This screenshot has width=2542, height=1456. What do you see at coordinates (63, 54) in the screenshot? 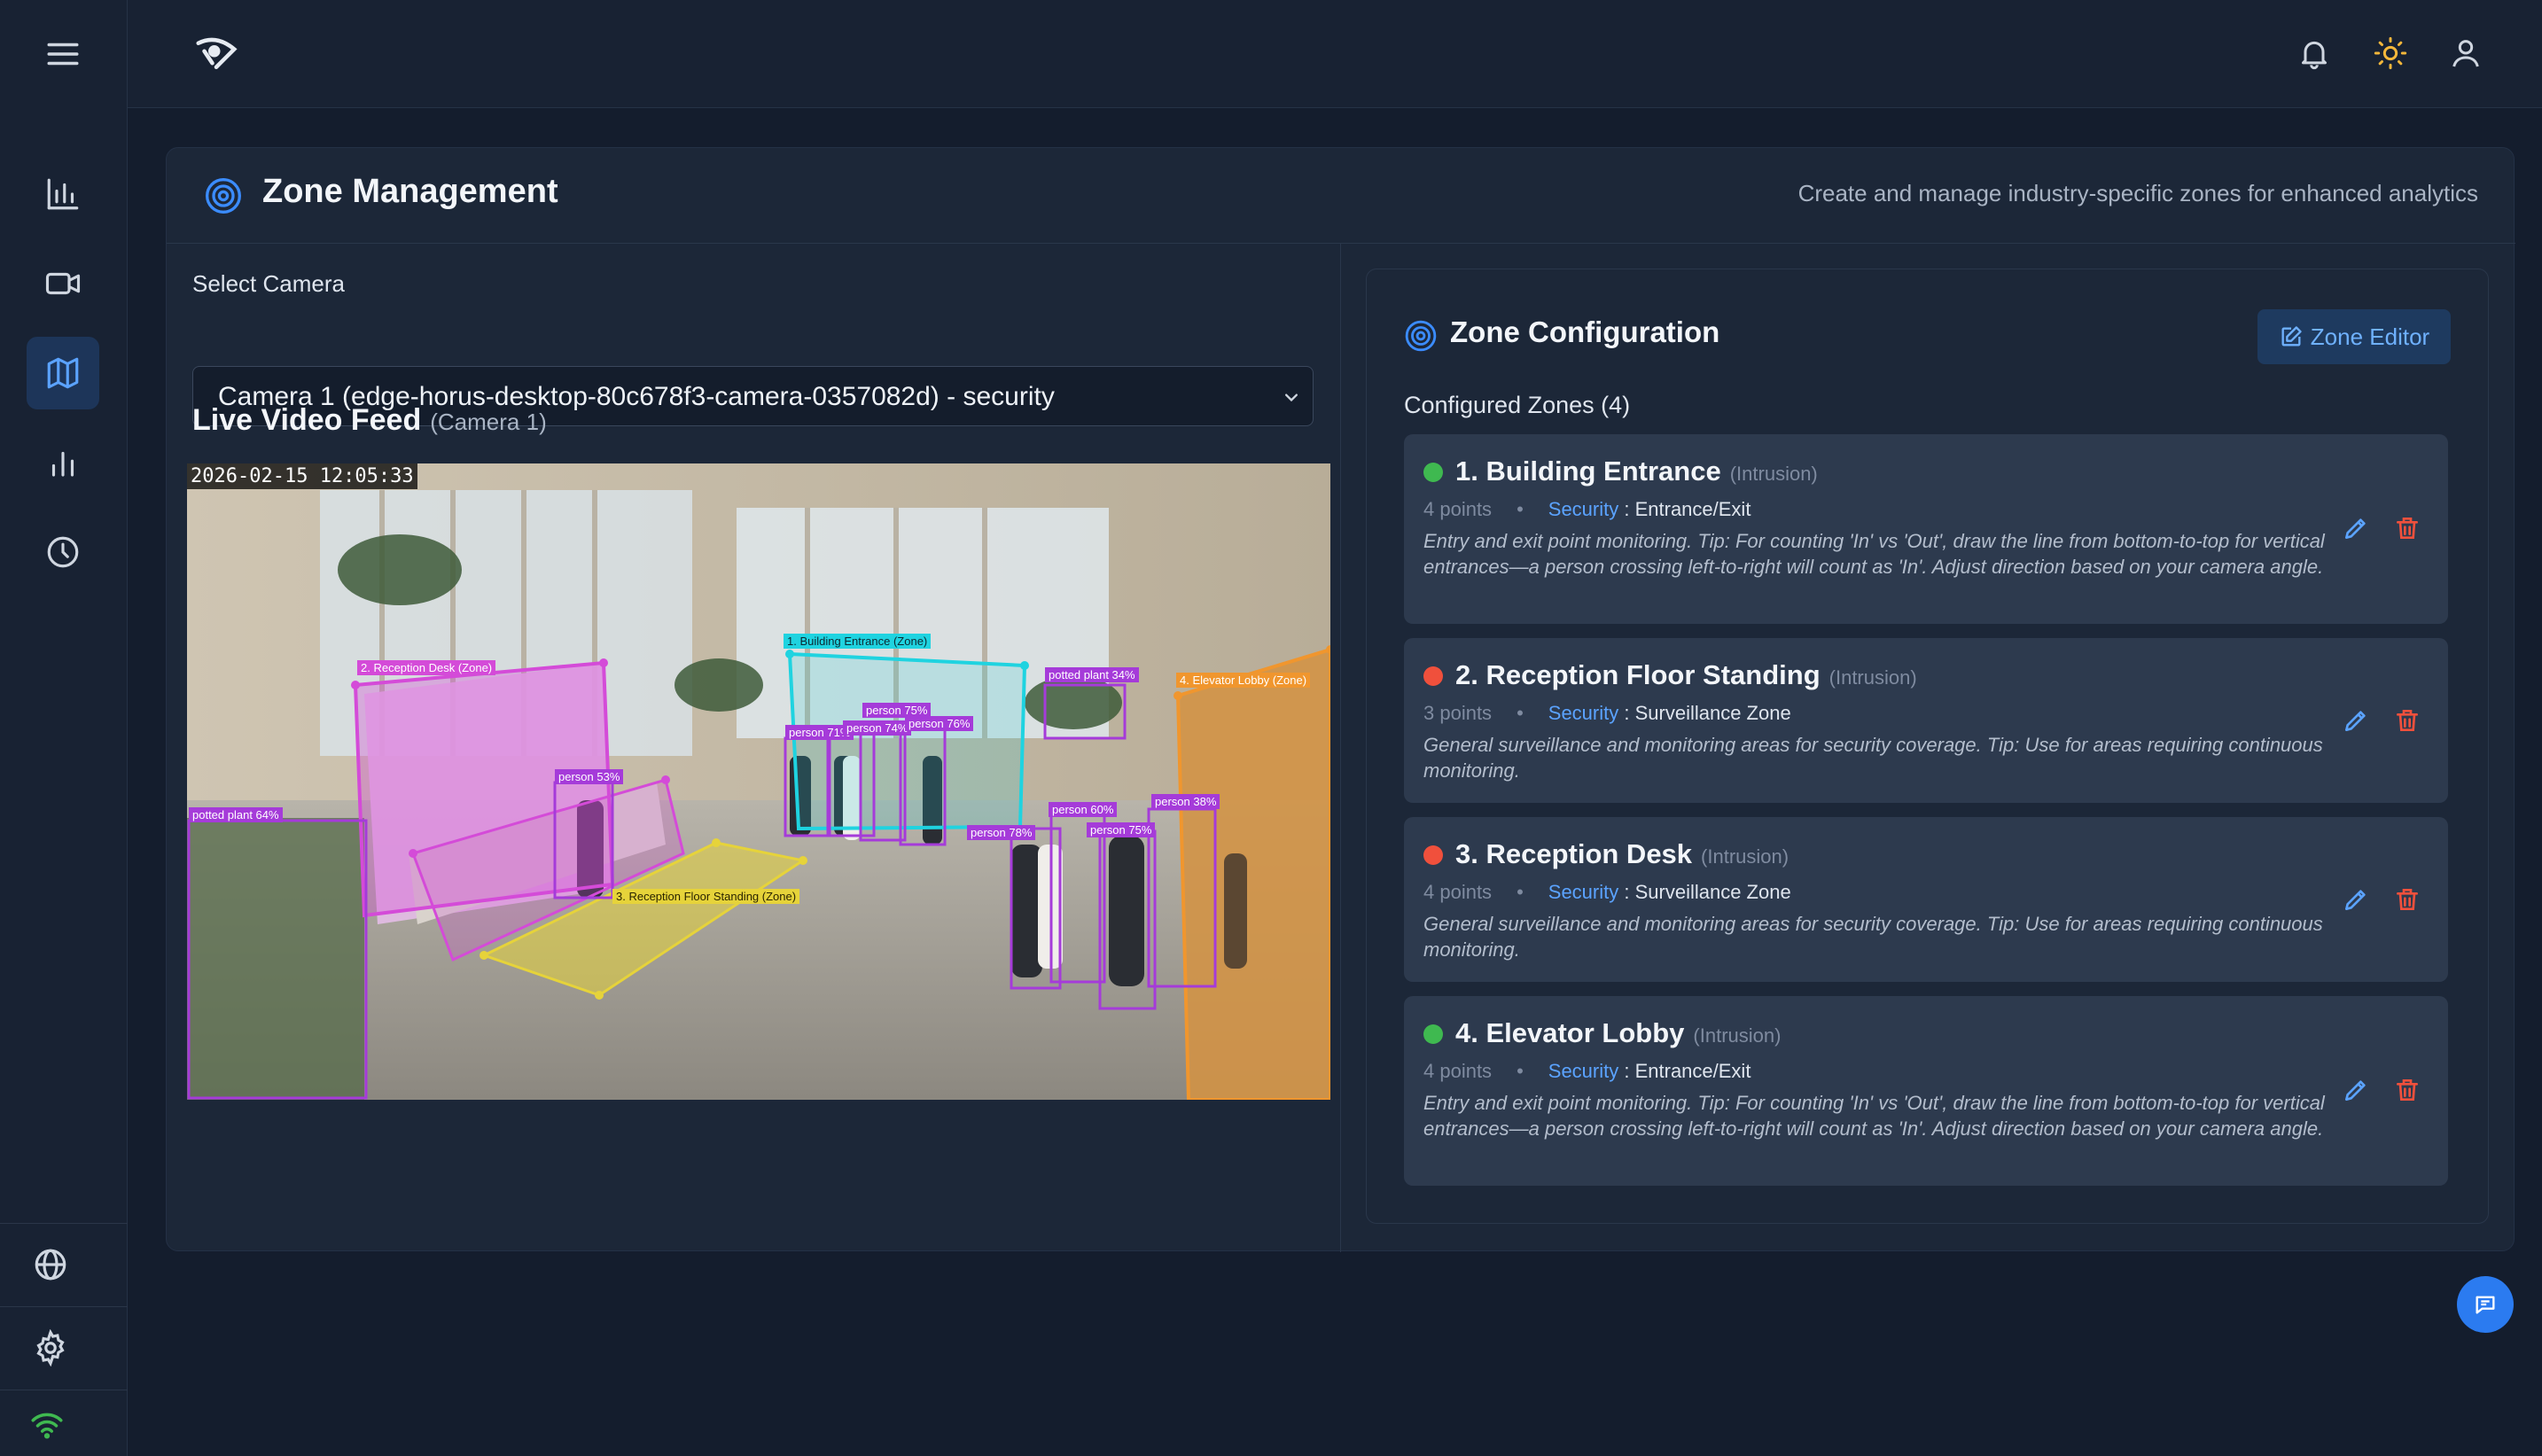
I see `menu-button` at bounding box center [63, 54].